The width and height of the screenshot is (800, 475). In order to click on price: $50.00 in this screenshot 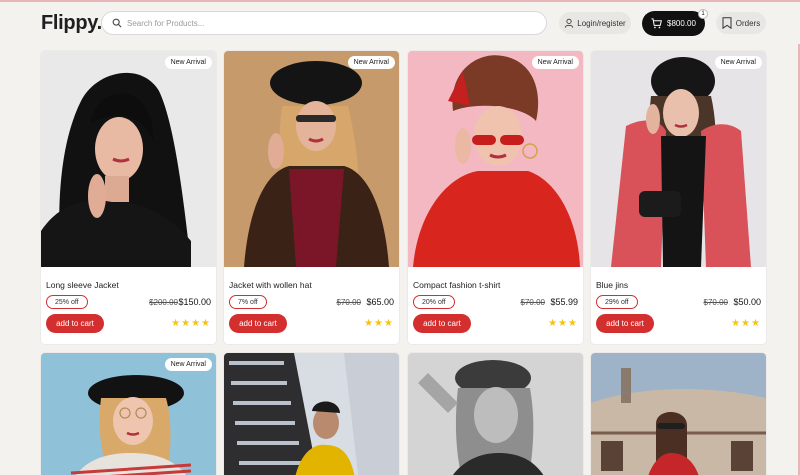, I will do `click(747, 302)`.